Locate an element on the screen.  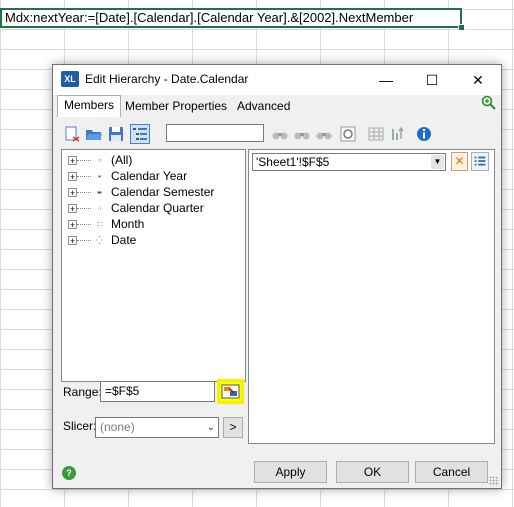
tree-item-calendar-quarter: + ⁖ Calendar Quarter is located at coordinates (136, 208).